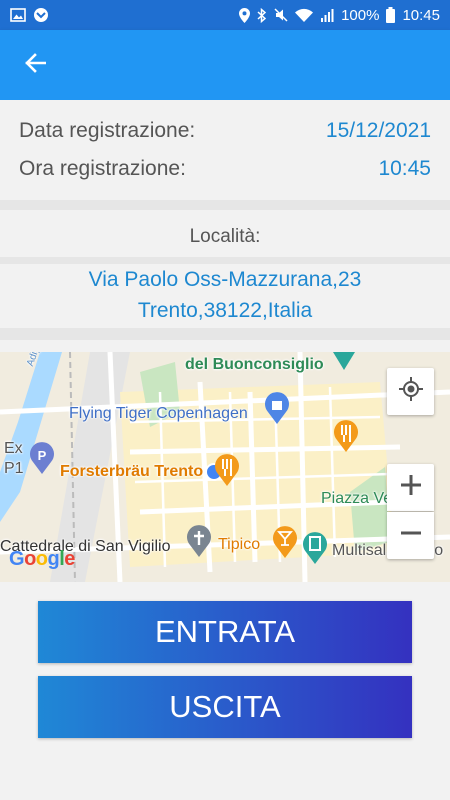  Describe the element at coordinates (378, 130) in the screenshot. I see `date-value: 15/12/2021` at that location.